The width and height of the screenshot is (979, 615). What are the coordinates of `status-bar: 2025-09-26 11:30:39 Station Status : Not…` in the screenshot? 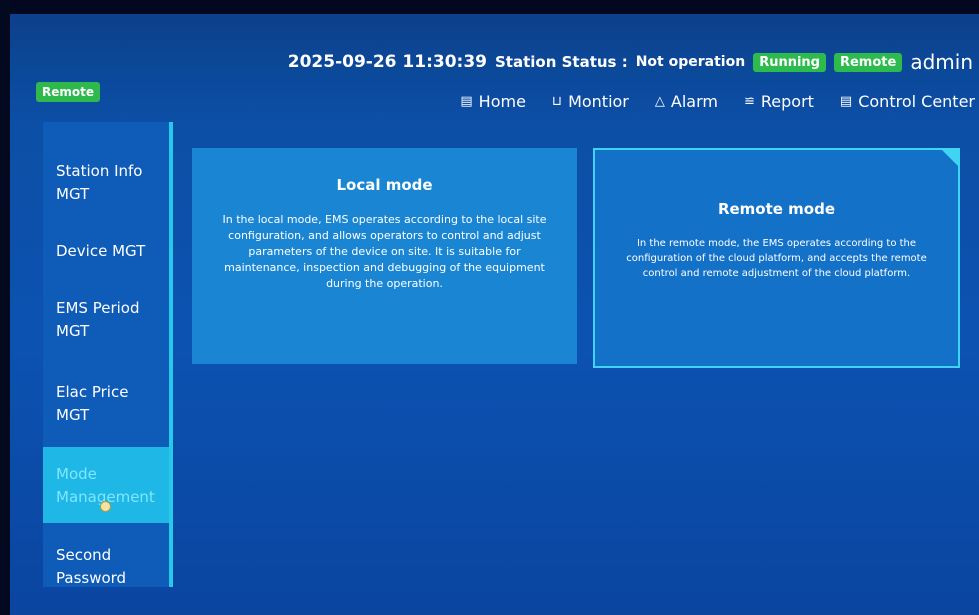 It's located at (630, 62).